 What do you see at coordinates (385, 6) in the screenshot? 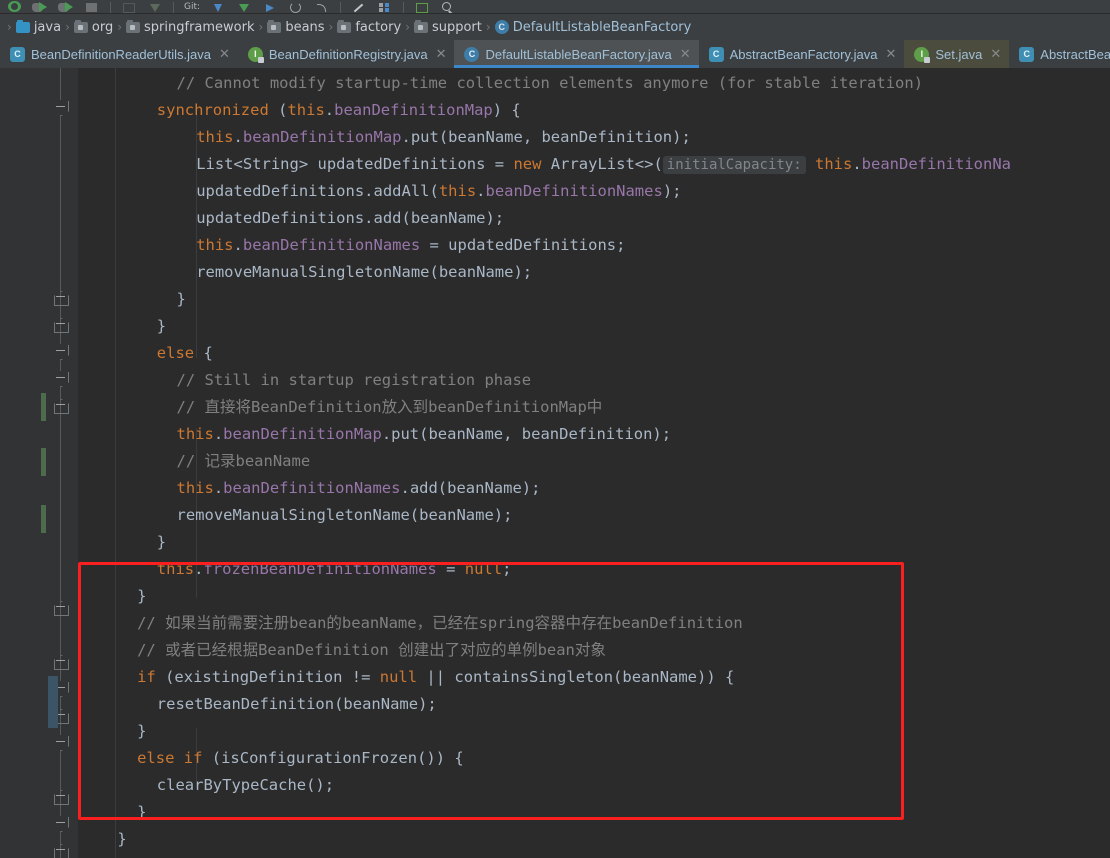
I see `structure-icon` at bounding box center [385, 6].